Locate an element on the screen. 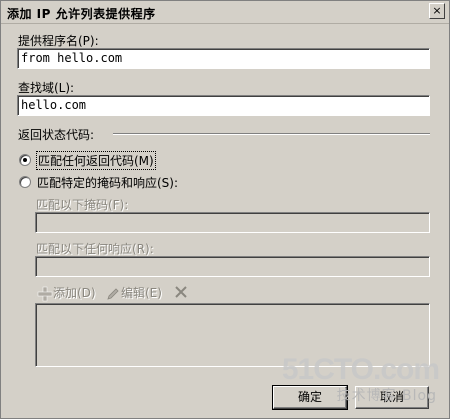  radio-match-any-label: 匹配任何返回代码(M) is located at coordinates (96, 160).